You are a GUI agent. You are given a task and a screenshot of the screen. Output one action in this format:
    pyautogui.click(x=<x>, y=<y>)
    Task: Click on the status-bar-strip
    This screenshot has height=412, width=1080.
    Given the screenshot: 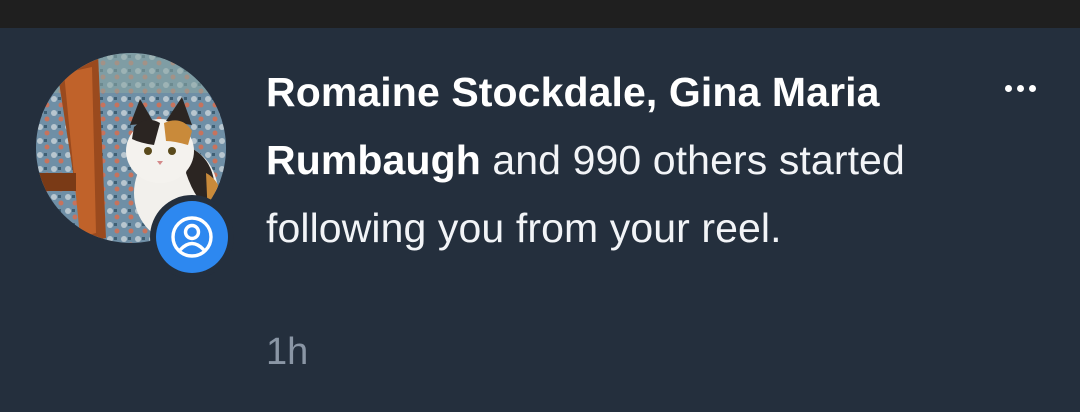 What is the action you would take?
    pyautogui.click(x=540, y=14)
    